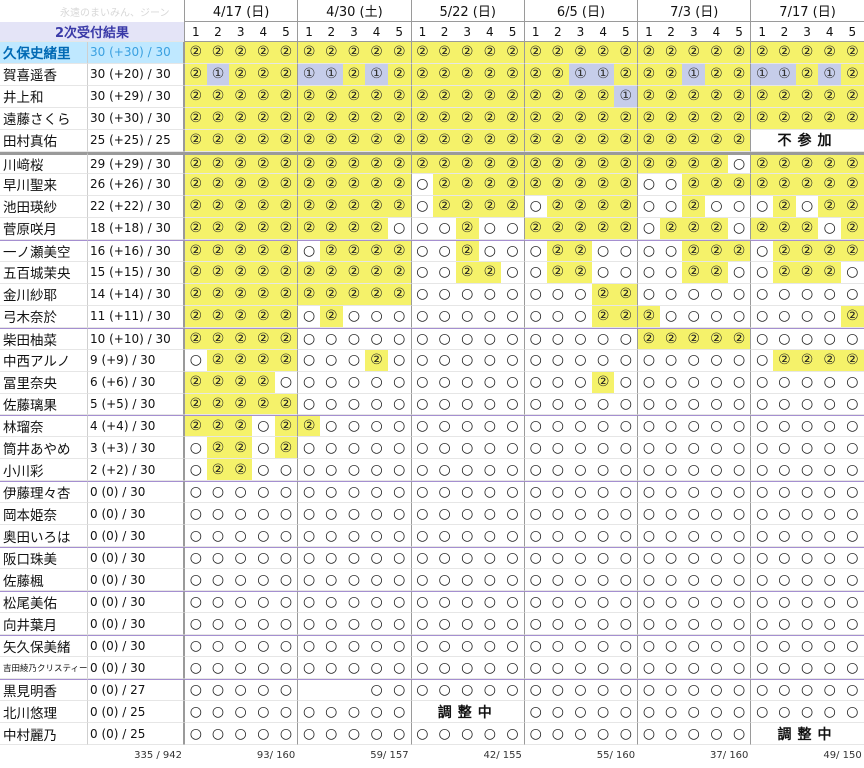 Image resolution: width=864 pixels, height=768 pixels. What do you see at coordinates (44, 140) in the screenshot?
I see `member-name: 田村真佑` at bounding box center [44, 140].